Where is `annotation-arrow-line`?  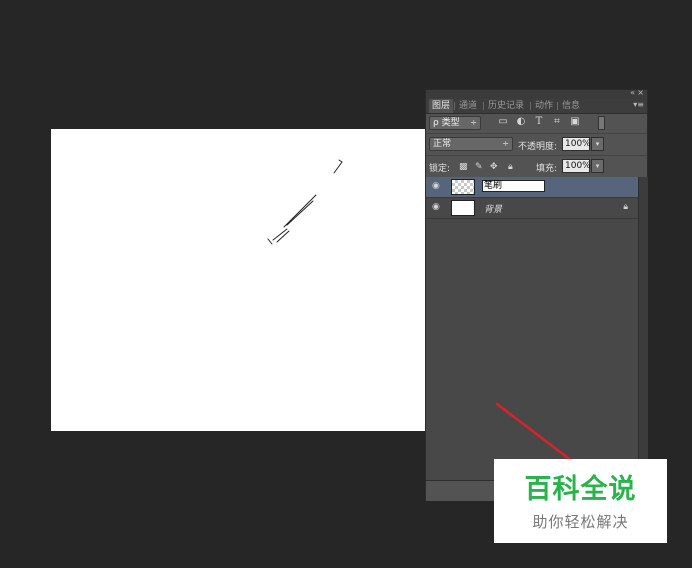
annotation-arrow-line is located at coordinates (534, 432).